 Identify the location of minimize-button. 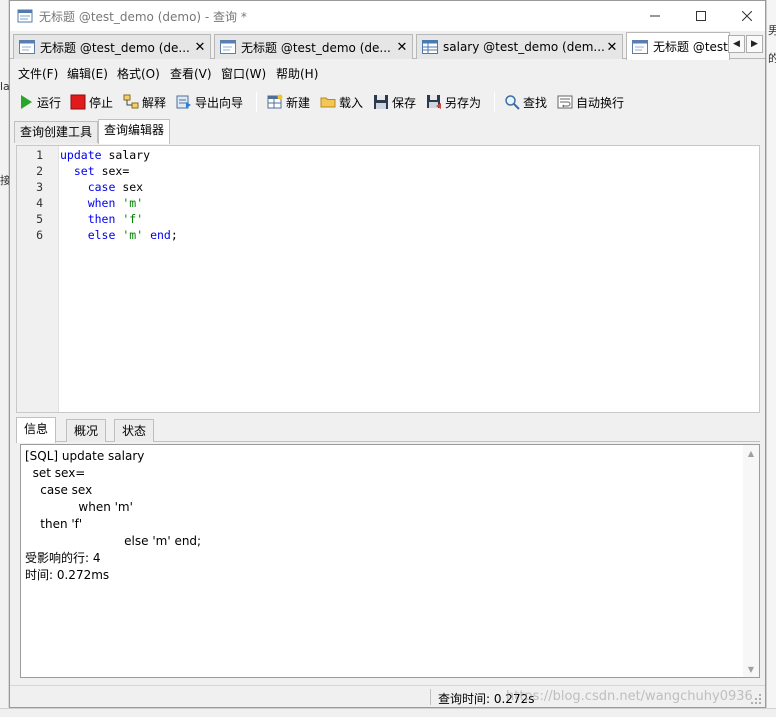
(655, 16).